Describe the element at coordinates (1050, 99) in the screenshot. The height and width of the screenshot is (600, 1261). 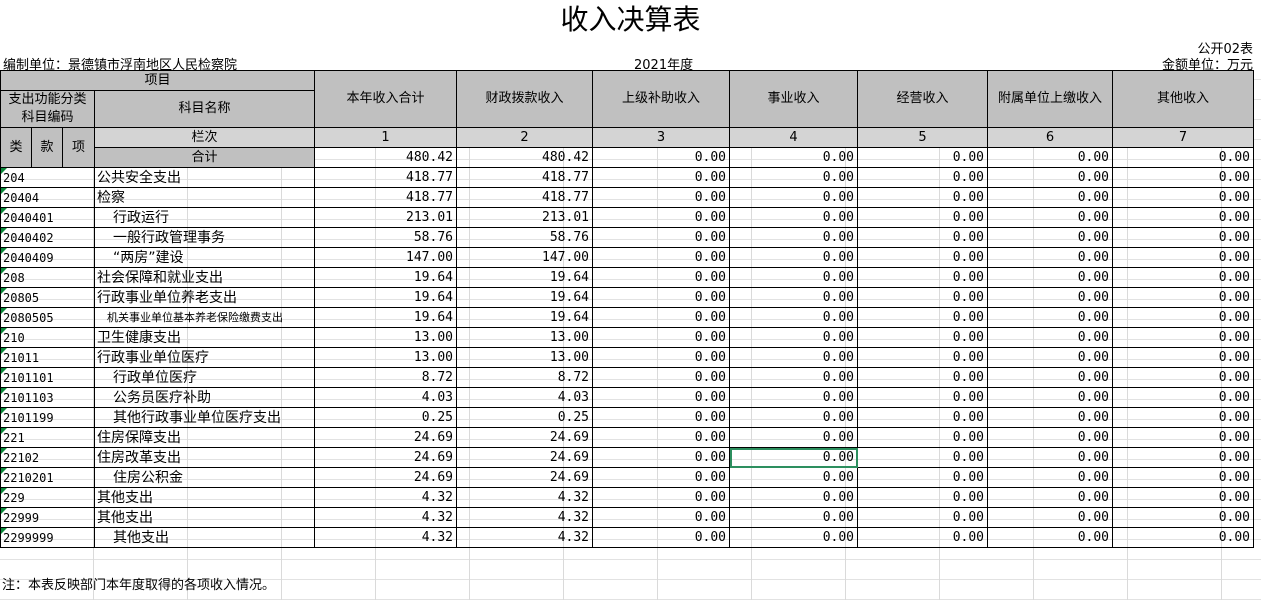
I see `header-col-6: 附属单位上缴收入` at that location.